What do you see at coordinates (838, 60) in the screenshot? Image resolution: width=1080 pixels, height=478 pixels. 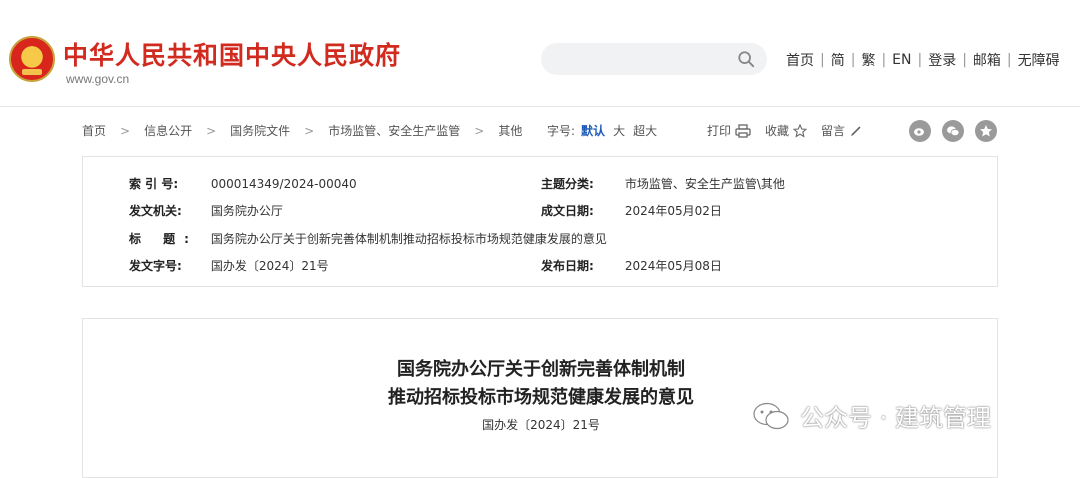 I see `nav-simplified: 简` at bounding box center [838, 60].